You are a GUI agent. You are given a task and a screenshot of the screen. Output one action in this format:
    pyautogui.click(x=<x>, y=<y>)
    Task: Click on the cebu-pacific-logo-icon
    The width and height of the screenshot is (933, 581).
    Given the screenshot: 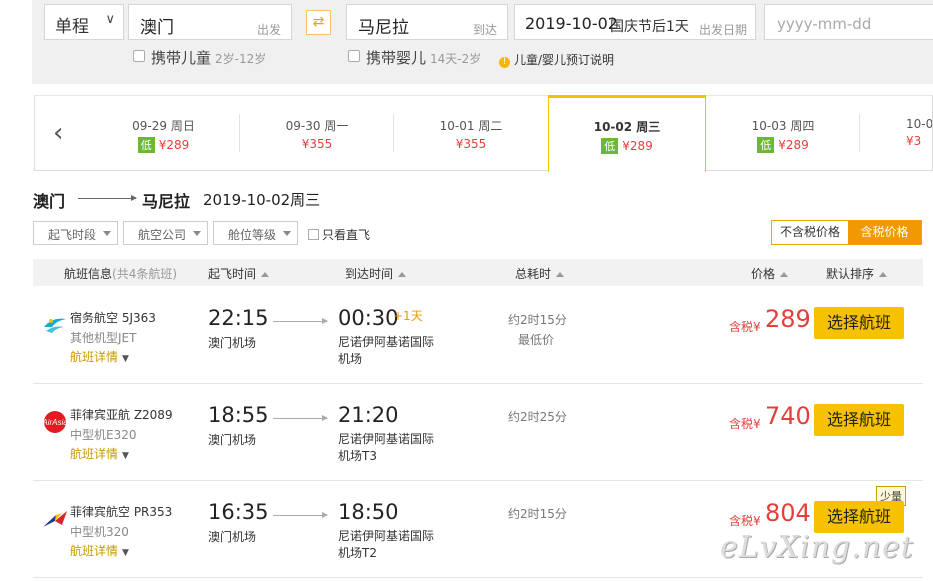 What is the action you would take?
    pyautogui.click(x=55, y=325)
    